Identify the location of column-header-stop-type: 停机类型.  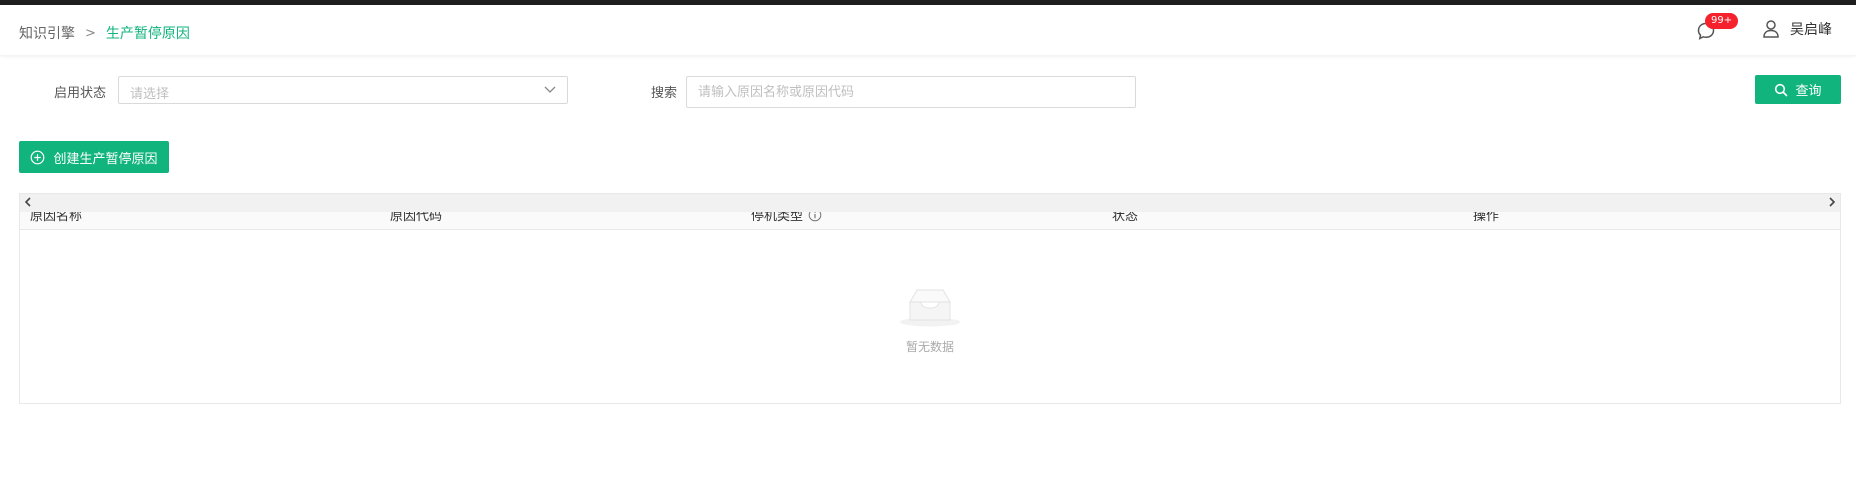
(786, 218).